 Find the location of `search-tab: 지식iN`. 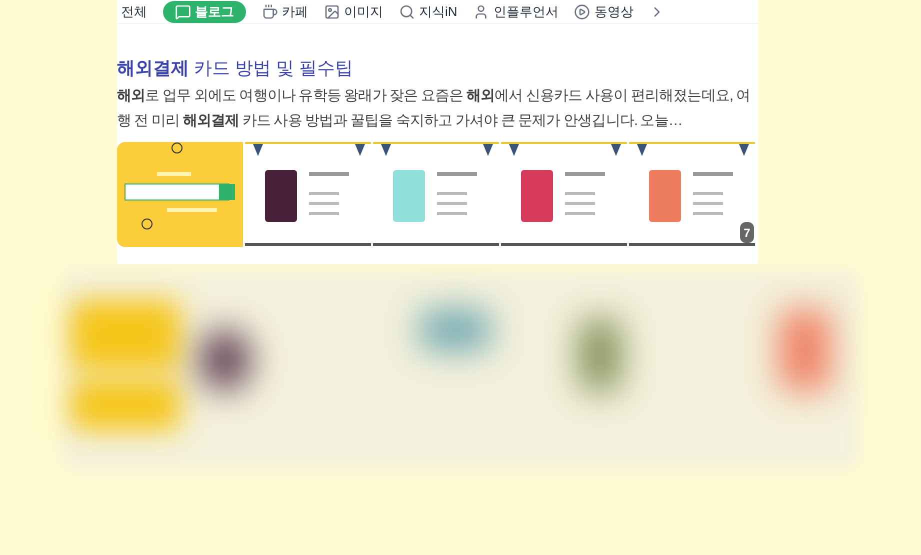

search-tab: 지식iN is located at coordinates (428, 11).